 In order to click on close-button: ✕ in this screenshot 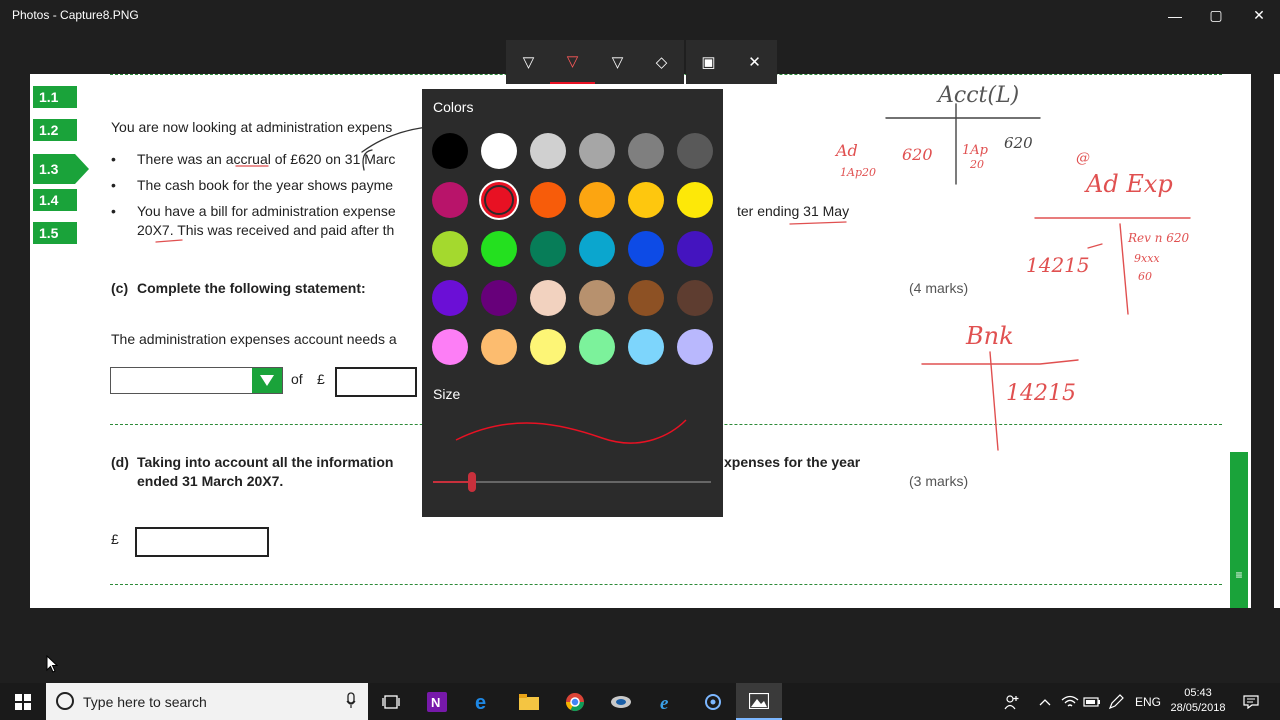, I will do `click(1258, 15)`.